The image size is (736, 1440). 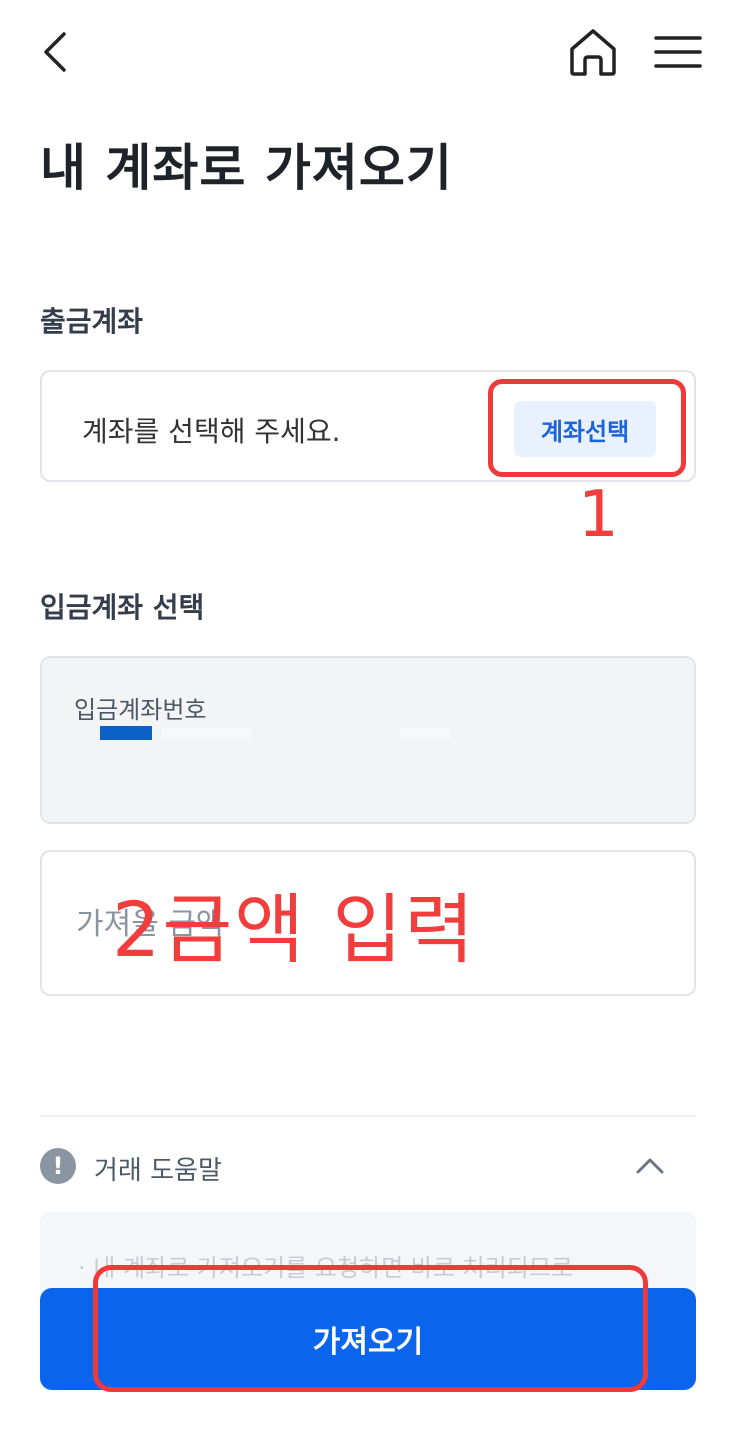 I want to click on home-icon, so click(x=593, y=52).